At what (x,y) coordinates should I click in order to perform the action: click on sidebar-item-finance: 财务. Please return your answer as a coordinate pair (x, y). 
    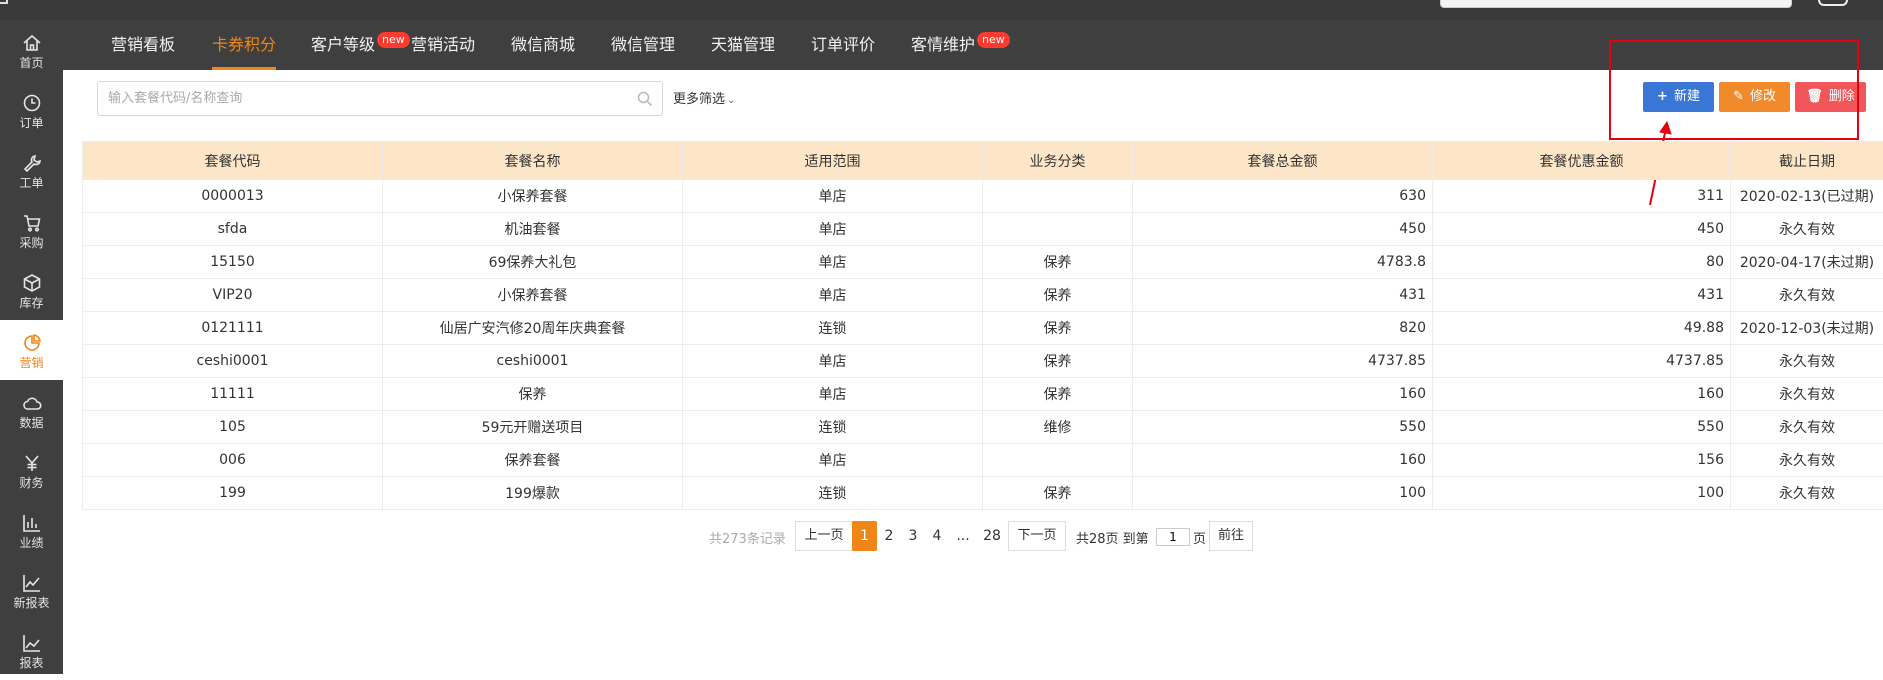
    Looking at the image, I should click on (31, 470).